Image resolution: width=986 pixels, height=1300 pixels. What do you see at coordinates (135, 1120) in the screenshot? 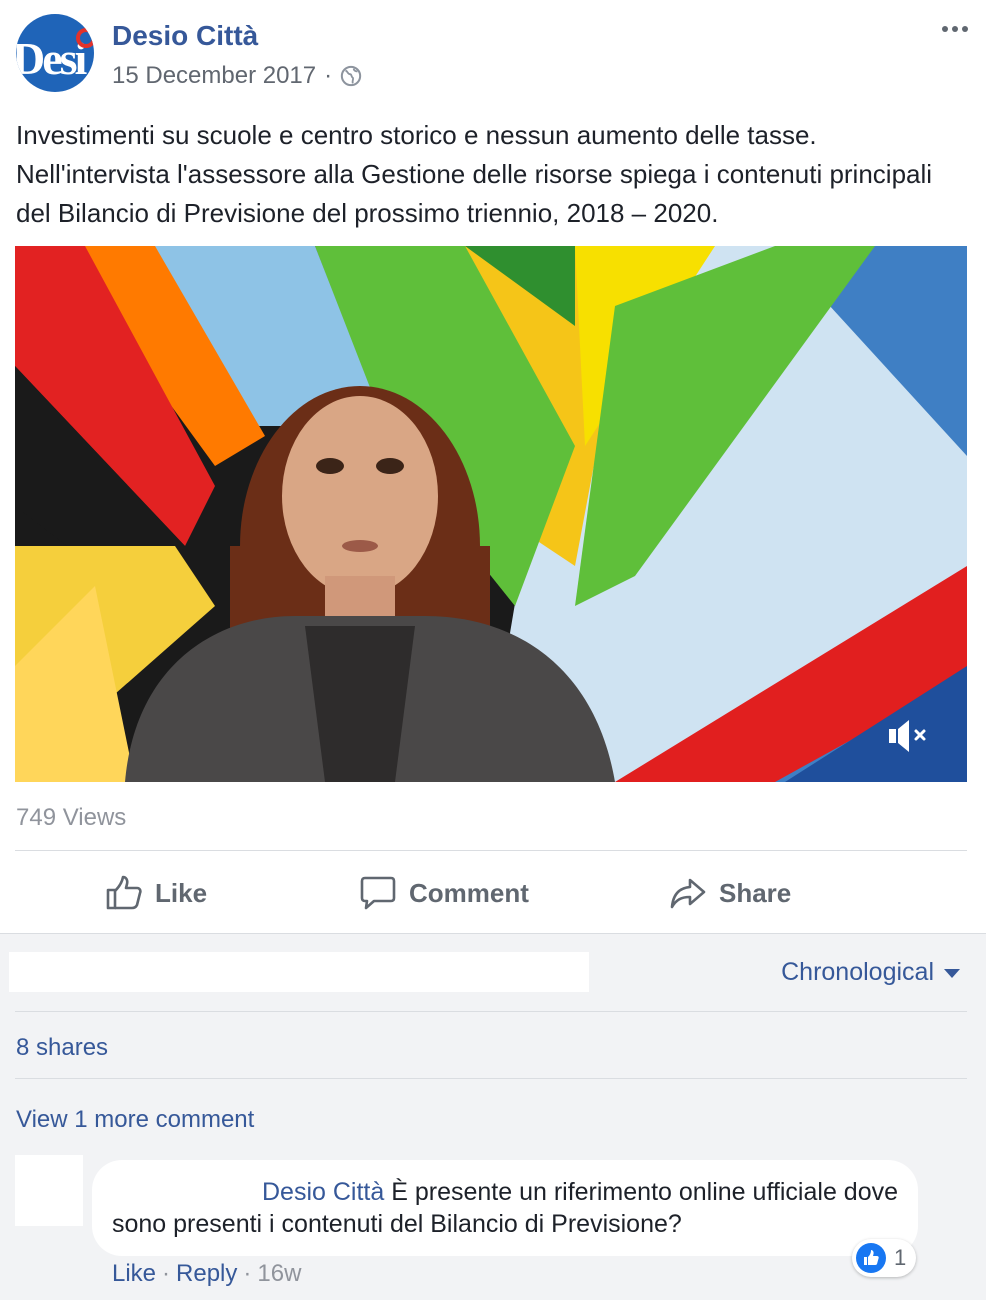
I see `view-more-comments-link: View 1 more comment` at bounding box center [135, 1120].